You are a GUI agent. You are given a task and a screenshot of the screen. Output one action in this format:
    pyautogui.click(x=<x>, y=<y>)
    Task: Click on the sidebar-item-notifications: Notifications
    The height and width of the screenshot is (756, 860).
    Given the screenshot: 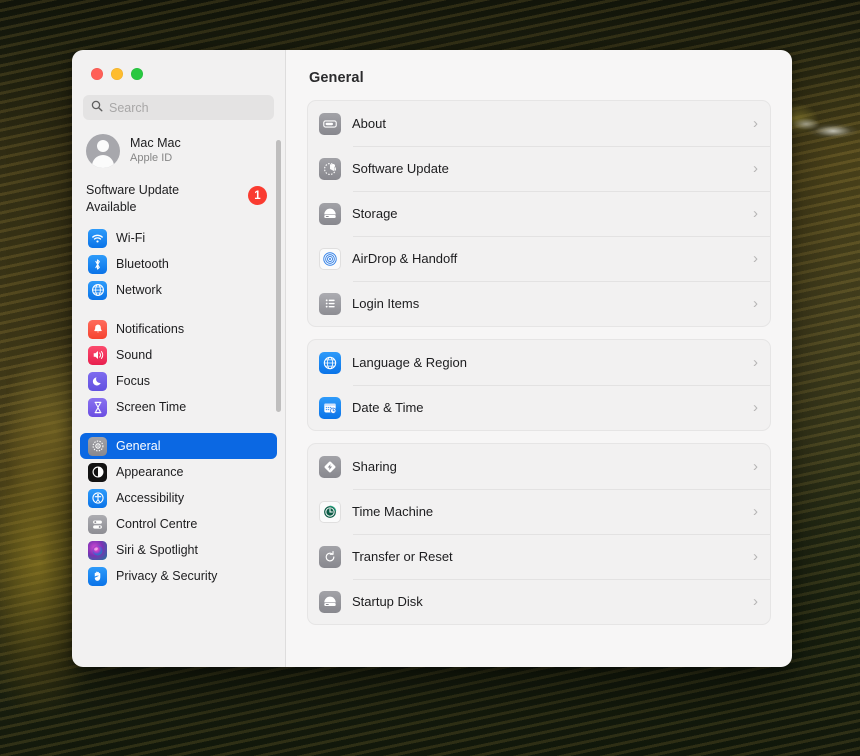 What is the action you would take?
    pyautogui.click(x=178, y=329)
    